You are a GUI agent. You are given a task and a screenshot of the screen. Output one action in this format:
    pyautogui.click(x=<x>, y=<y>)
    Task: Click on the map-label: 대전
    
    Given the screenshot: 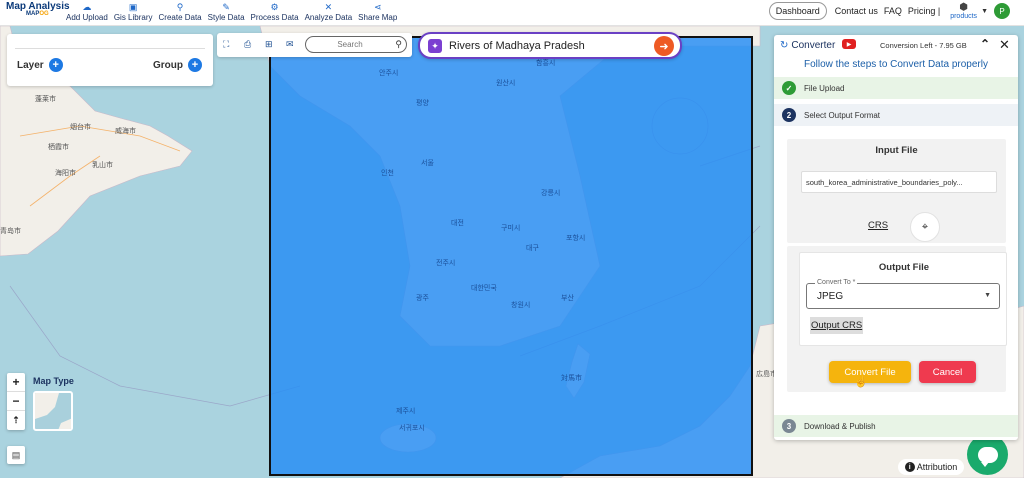 What is the action you would take?
    pyautogui.click(x=457, y=223)
    